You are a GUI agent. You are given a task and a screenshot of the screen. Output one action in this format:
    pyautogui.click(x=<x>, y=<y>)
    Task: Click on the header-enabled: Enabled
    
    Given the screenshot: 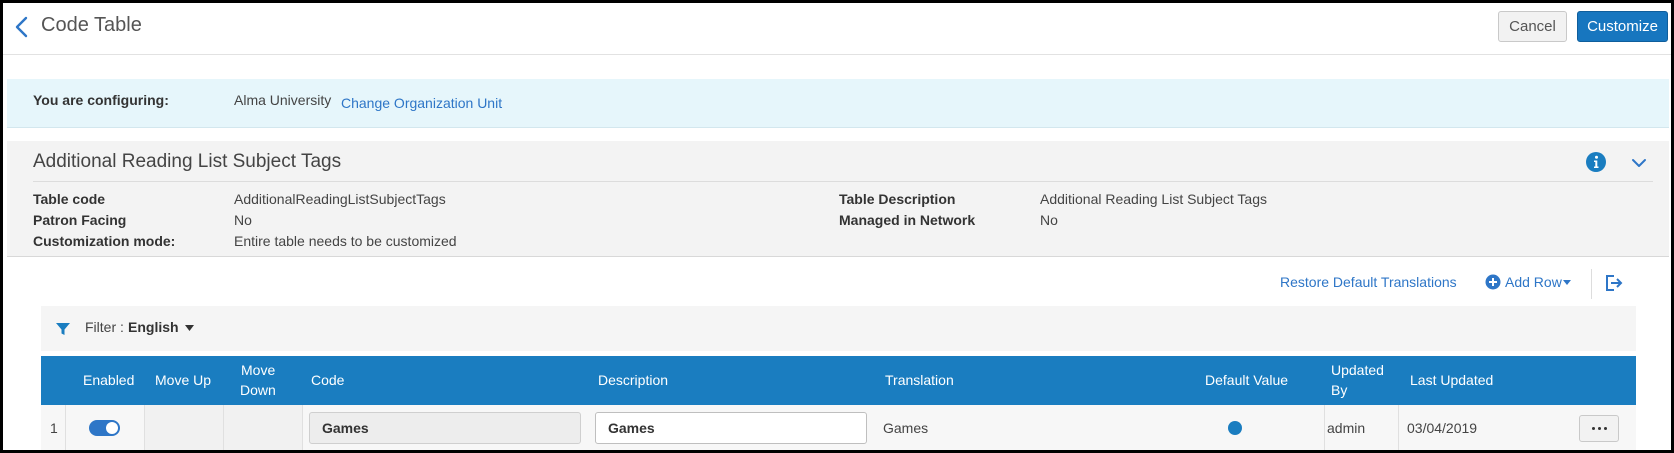 What is the action you would take?
    pyautogui.click(x=108, y=380)
    